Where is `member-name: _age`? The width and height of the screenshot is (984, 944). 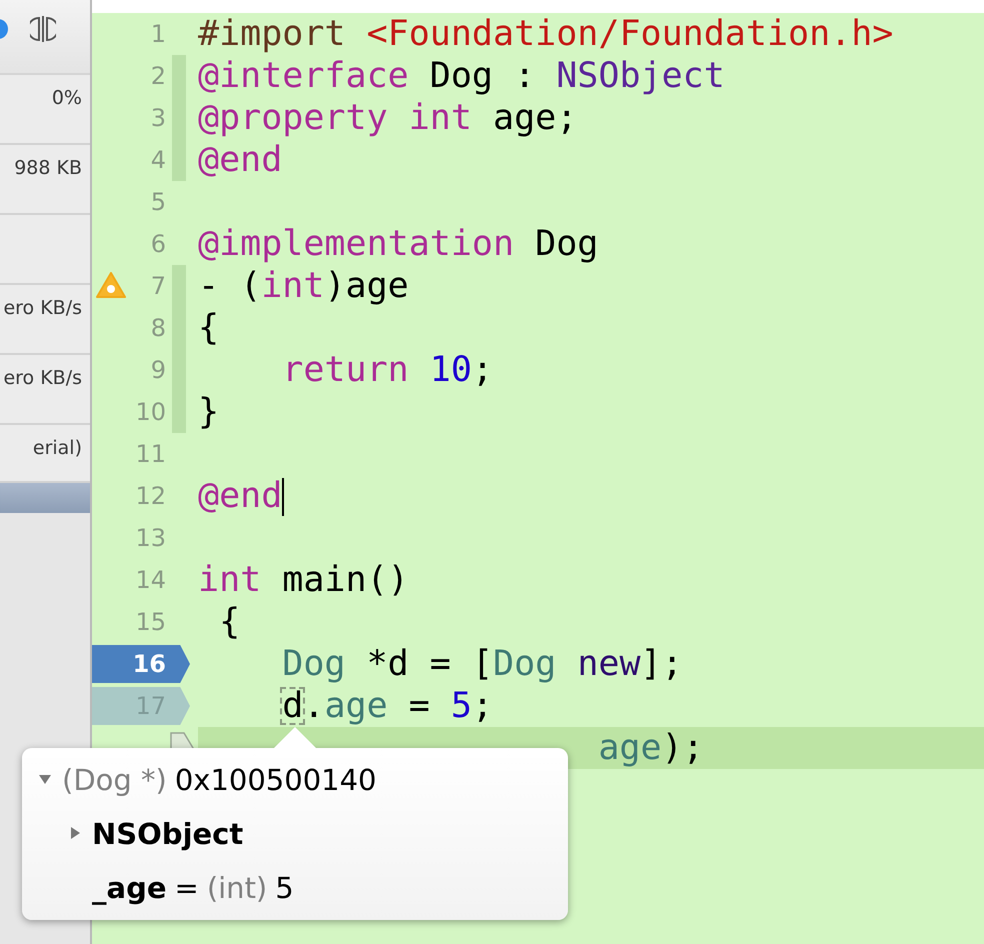
member-name: _age is located at coordinates (129, 888).